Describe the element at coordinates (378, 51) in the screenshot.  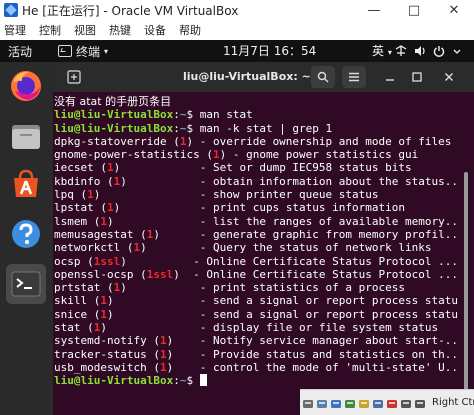
I see `ime-label: 英` at that location.